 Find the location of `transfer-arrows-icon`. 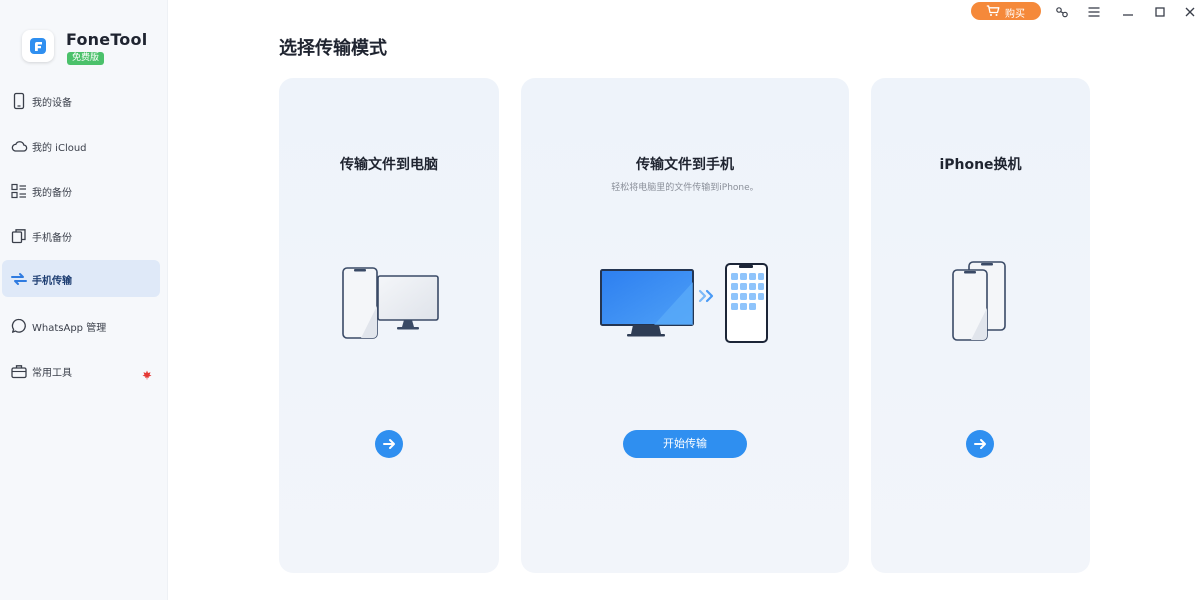

transfer-arrows-icon is located at coordinates (19, 279).